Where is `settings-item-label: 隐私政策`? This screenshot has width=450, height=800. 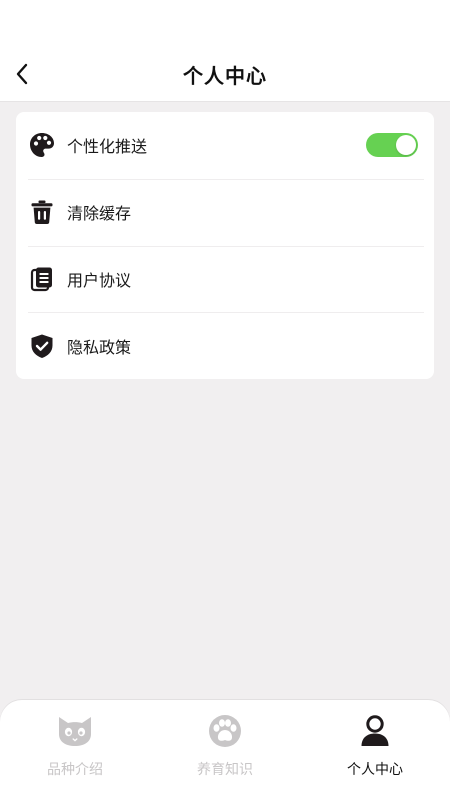 settings-item-label: 隐私政策 is located at coordinates (99, 347).